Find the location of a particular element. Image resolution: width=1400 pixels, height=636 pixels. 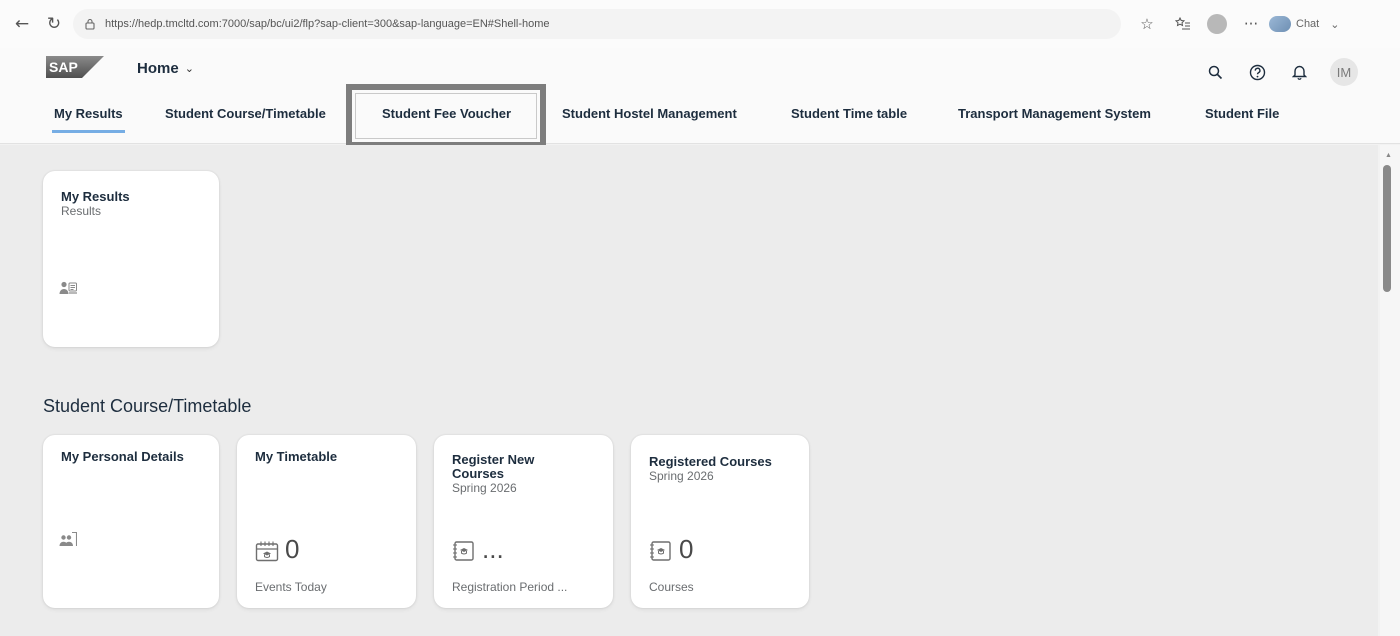

tile-my-results: My Results Results is located at coordinates (131, 259).